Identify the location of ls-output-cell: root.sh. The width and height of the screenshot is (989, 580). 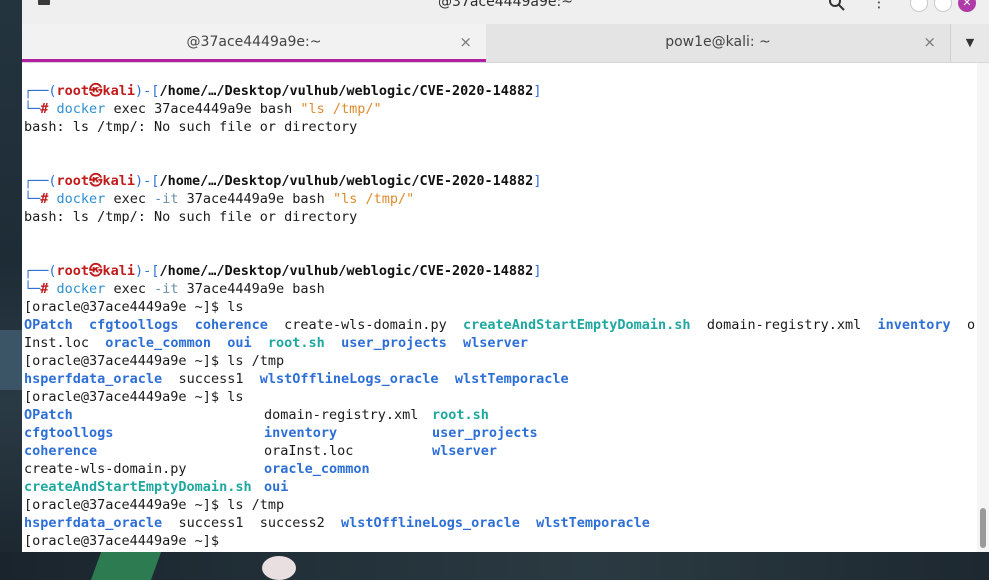
(460, 415).